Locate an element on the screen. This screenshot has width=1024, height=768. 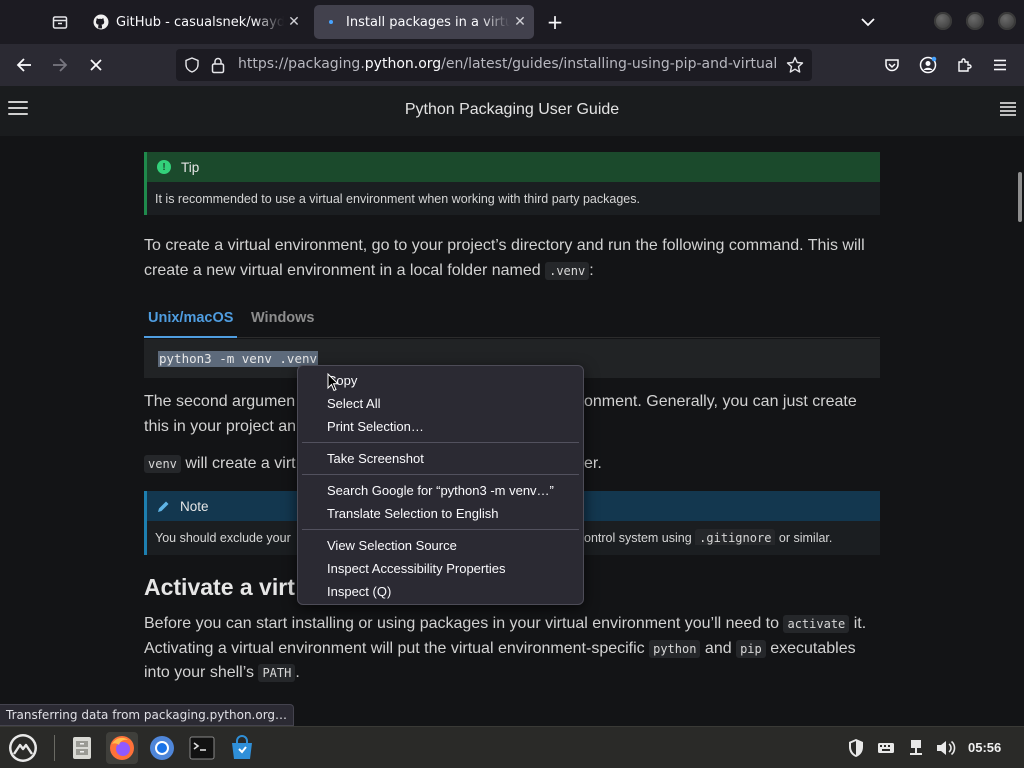
volume-icon is located at coordinates (946, 748).